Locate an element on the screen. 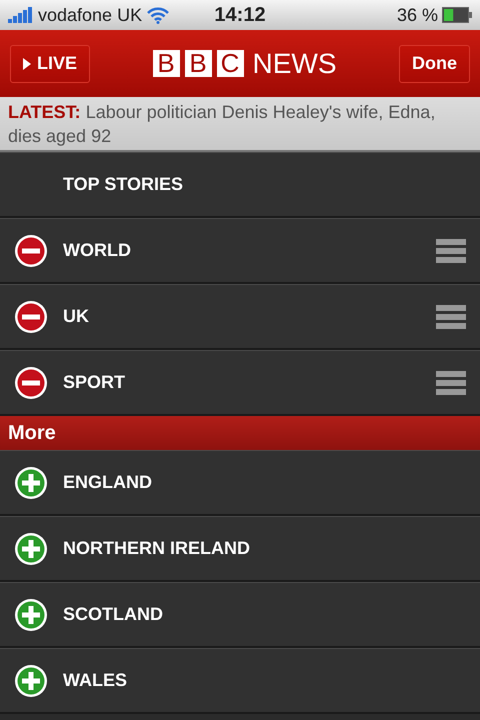 This screenshot has height=720, width=480. section-row: TOP STORIES is located at coordinates (240, 185).